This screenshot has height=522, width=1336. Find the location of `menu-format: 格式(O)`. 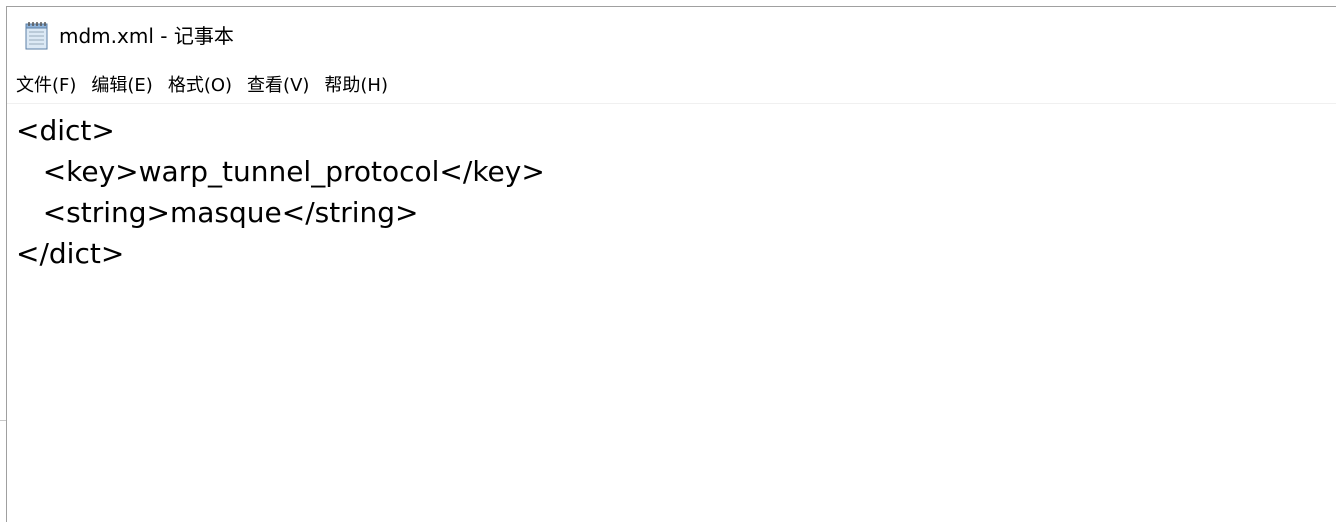

menu-format: 格式(O) is located at coordinates (198, 86).